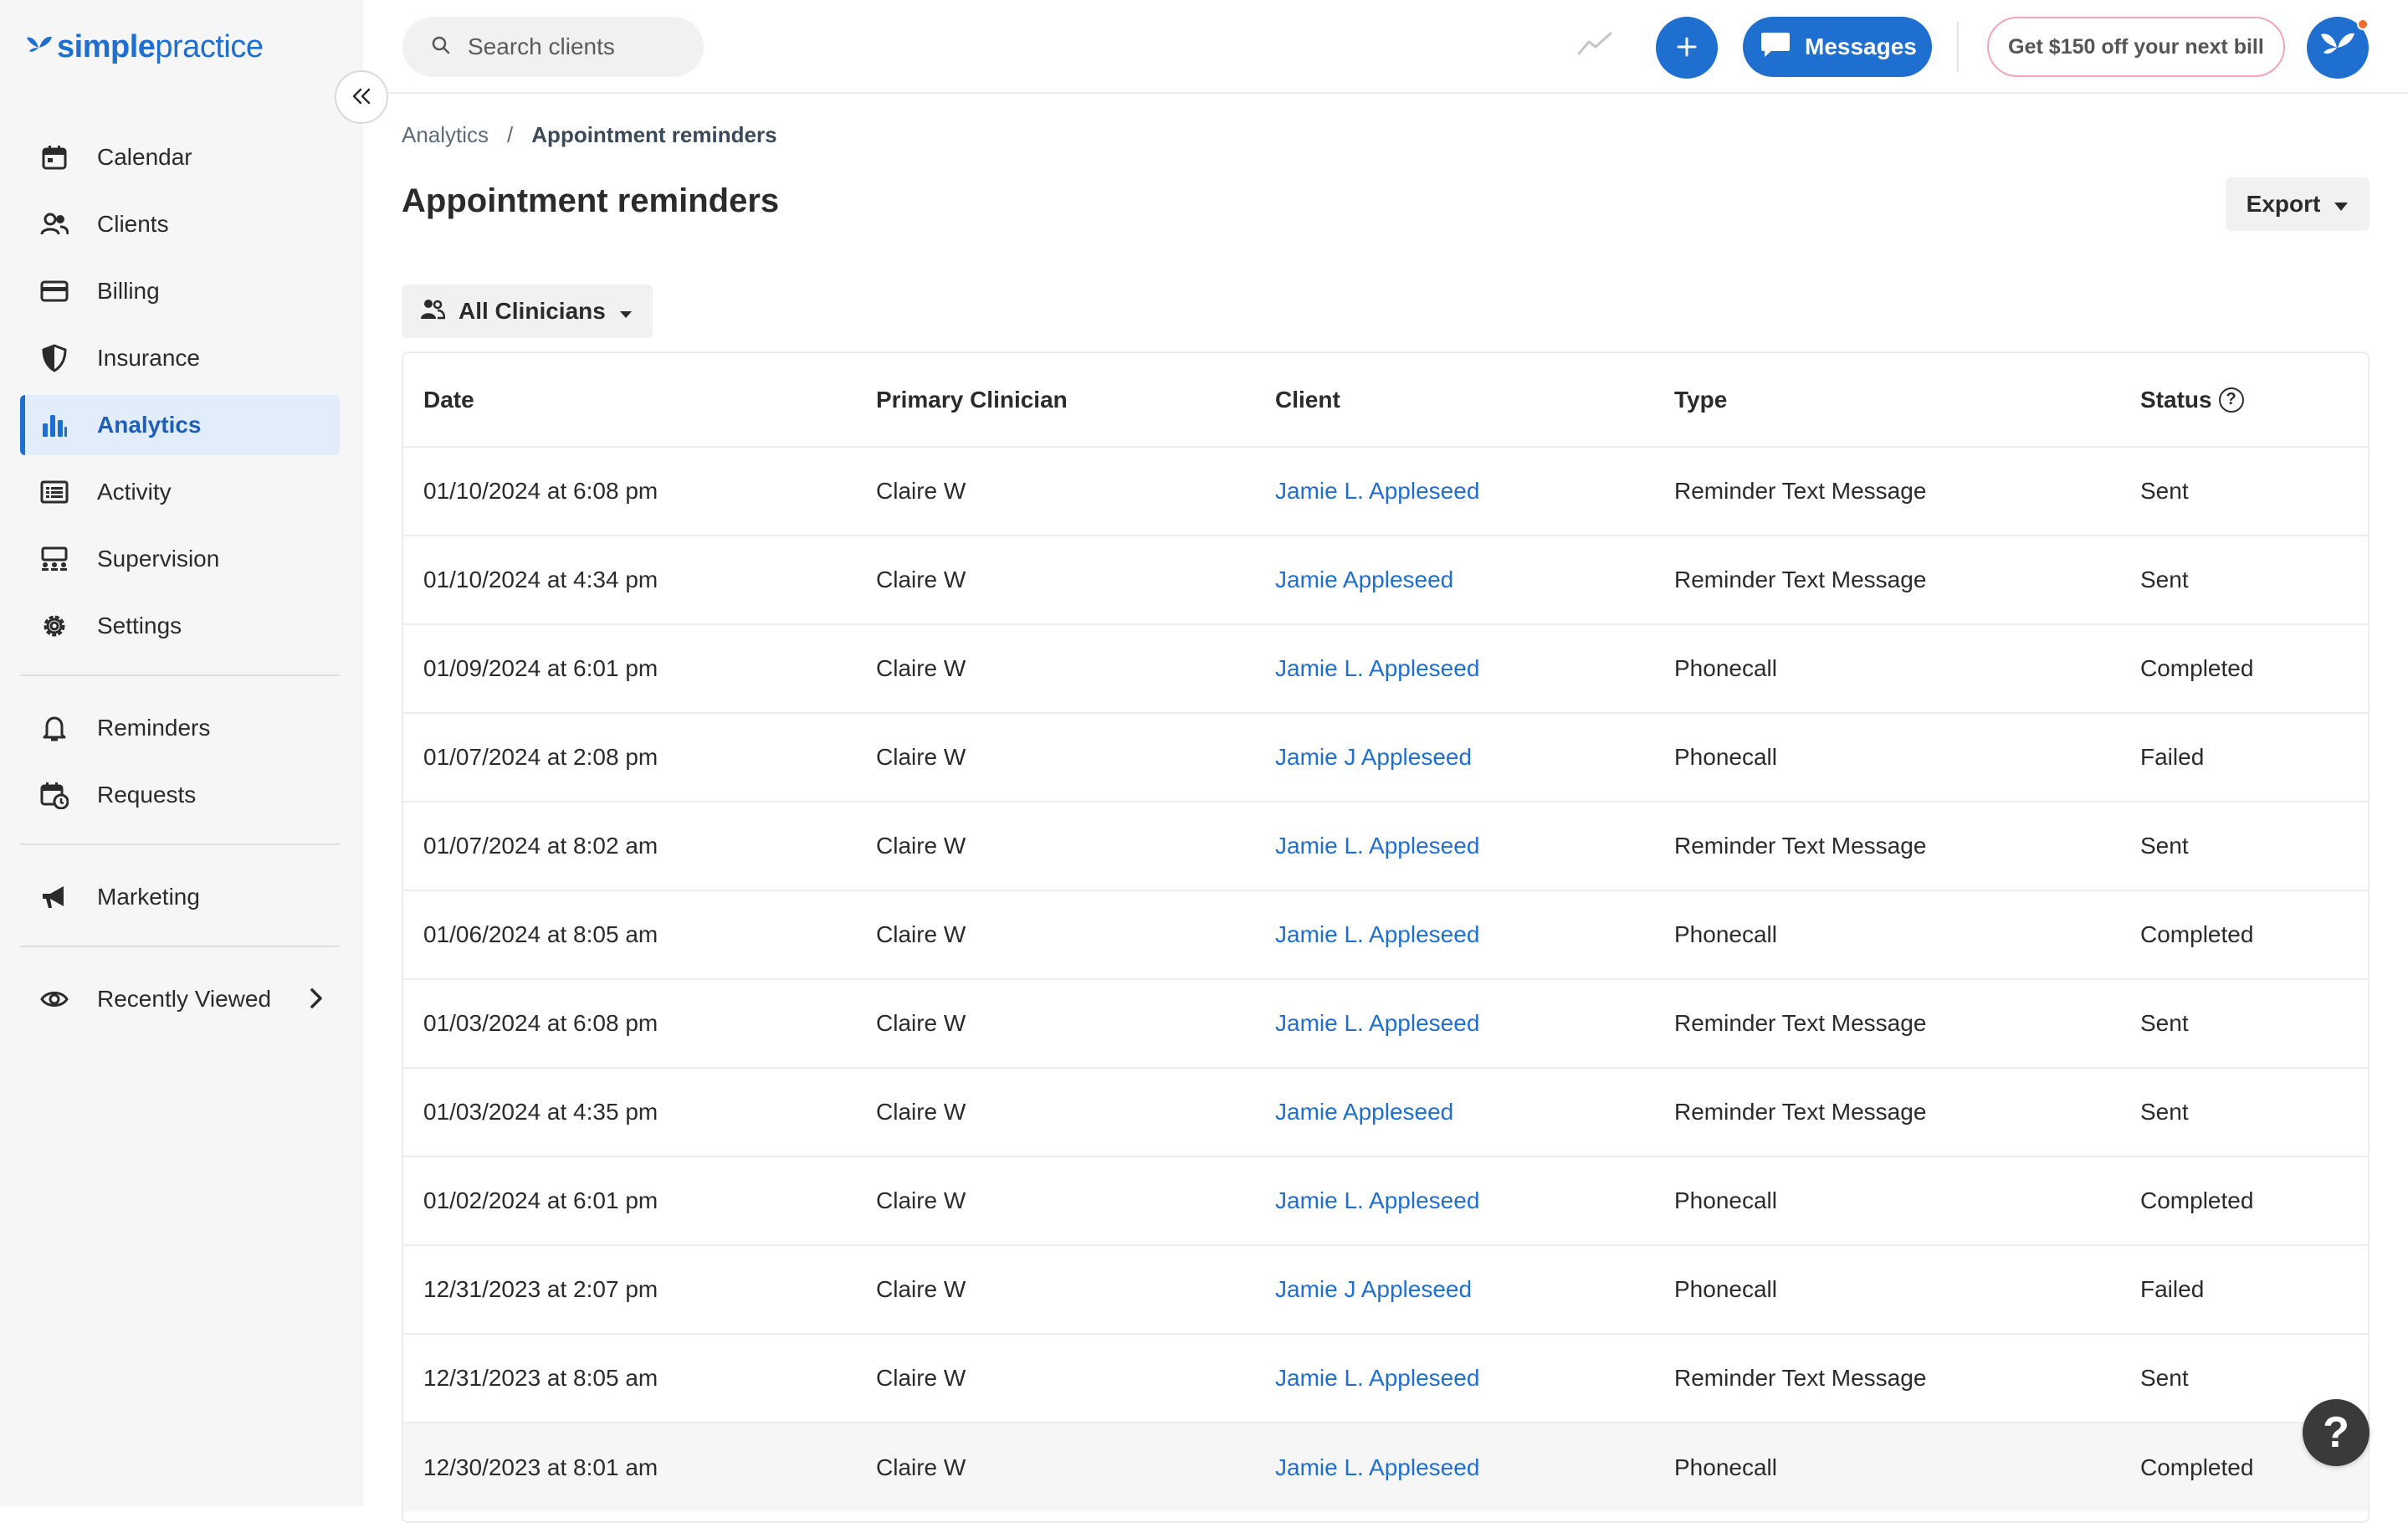  Describe the element at coordinates (1055, 400) in the screenshot. I see `column-header-primary-clinician: Primary Clinician` at that location.